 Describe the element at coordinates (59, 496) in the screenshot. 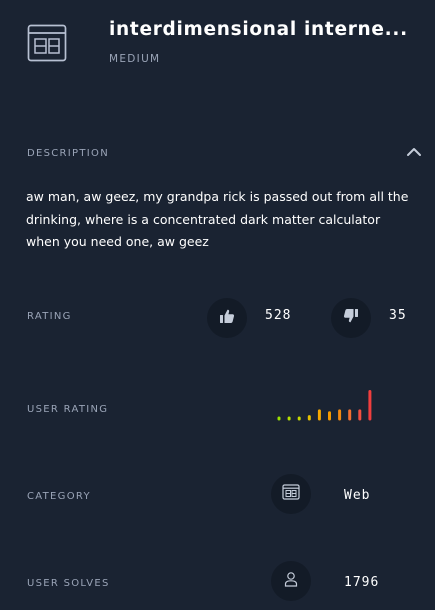

I see `category-label: CATEGORY` at that location.